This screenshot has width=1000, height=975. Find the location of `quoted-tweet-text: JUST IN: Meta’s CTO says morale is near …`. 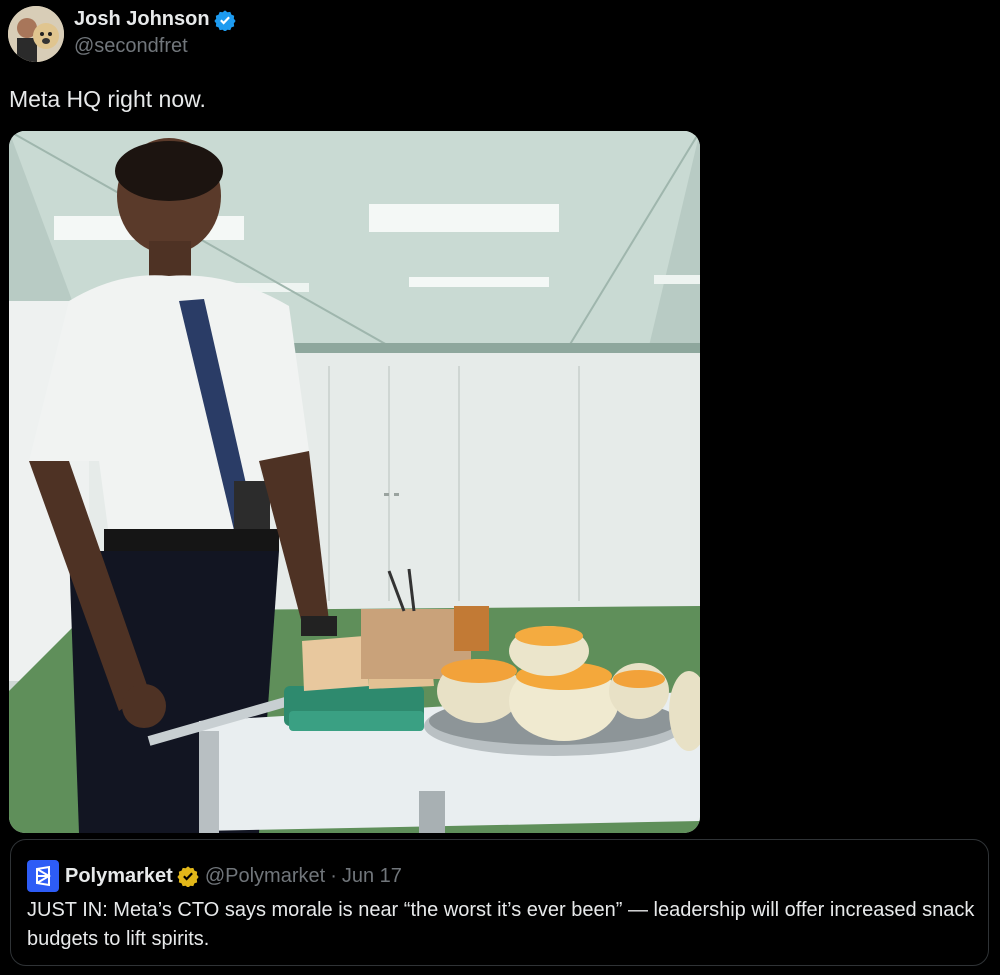

quoted-tweet-text: JUST IN: Meta’s CTO says morale is near … is located at coordinates (501, 924).